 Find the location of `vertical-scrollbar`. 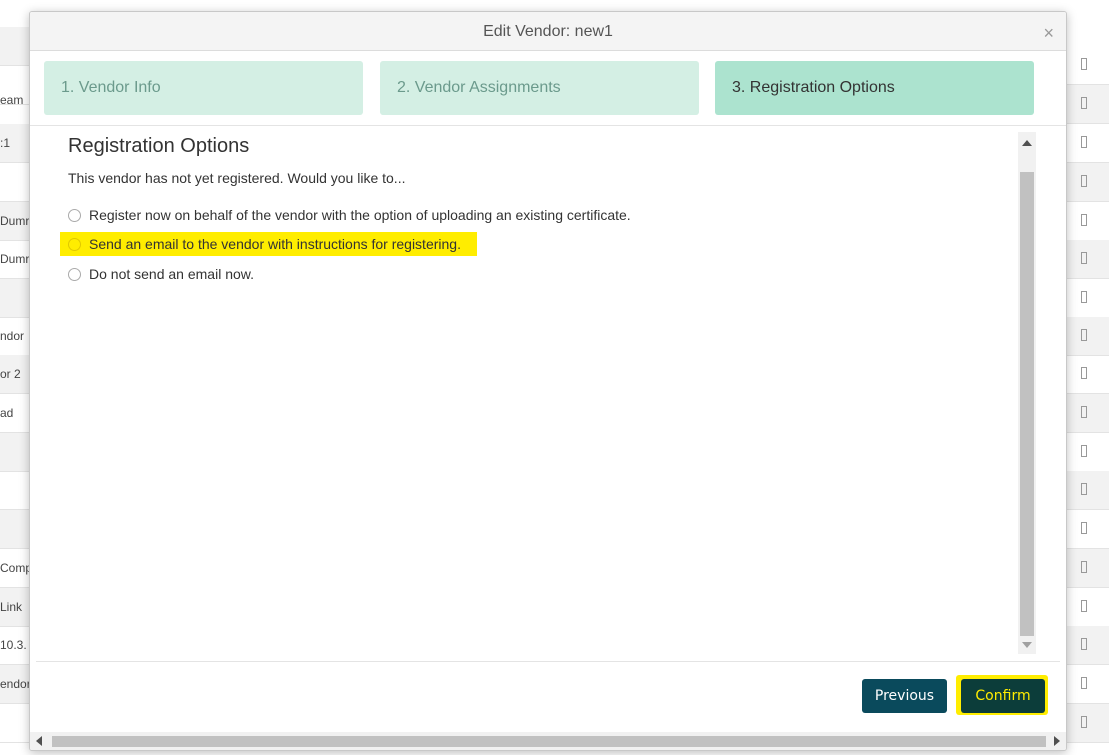

vertical-scrollbar is located at coordinates (1027, 393).